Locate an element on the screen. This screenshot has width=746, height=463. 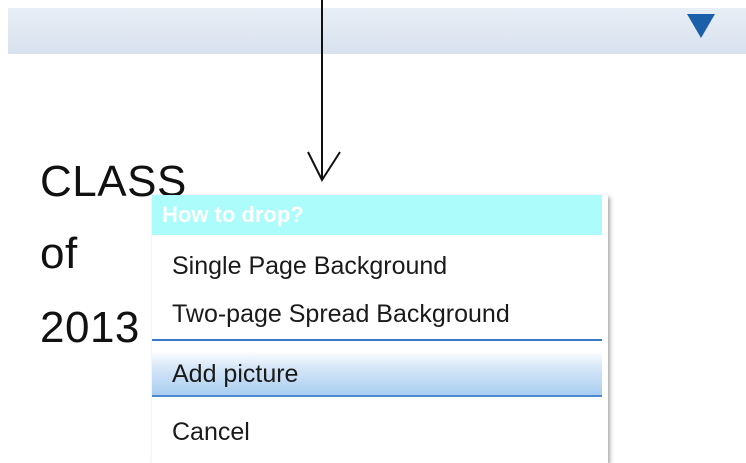
menu-item-cancel: Cancel is located at coordinates (377, 432).